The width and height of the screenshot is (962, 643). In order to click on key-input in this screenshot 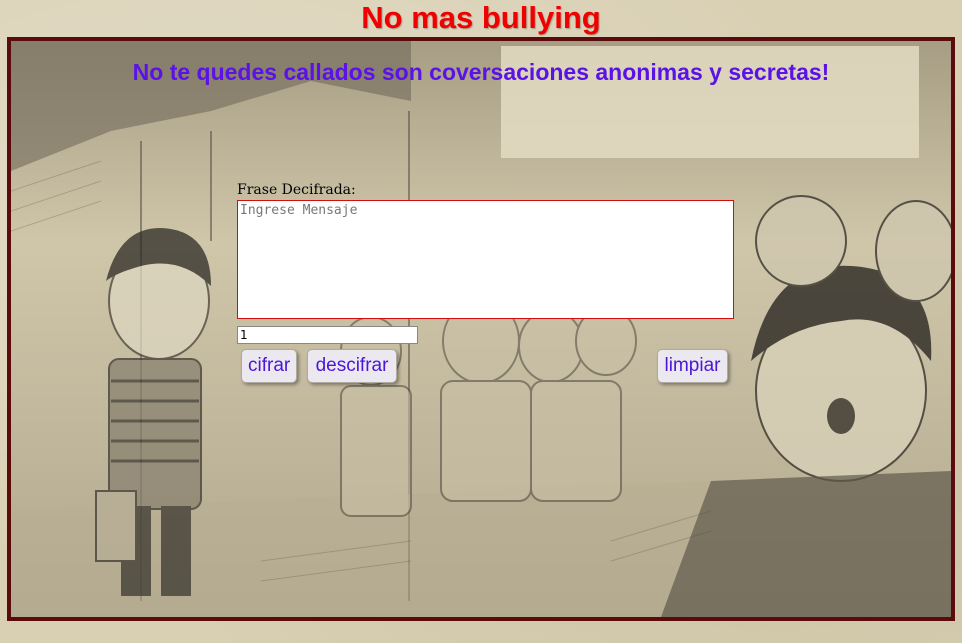, I will do `click(327, 335)`.